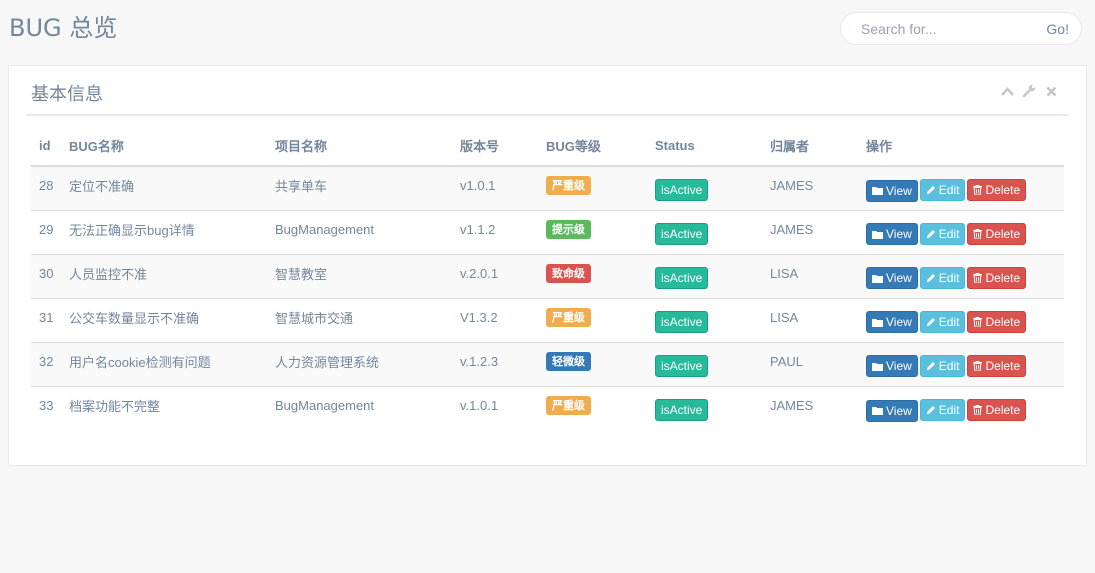 The height and width of the screenshot is (573, 1095). What do you see at coordinates (1051, 91) in the screenshot?
I see `close-icon` at bounding box center [1051, 91].